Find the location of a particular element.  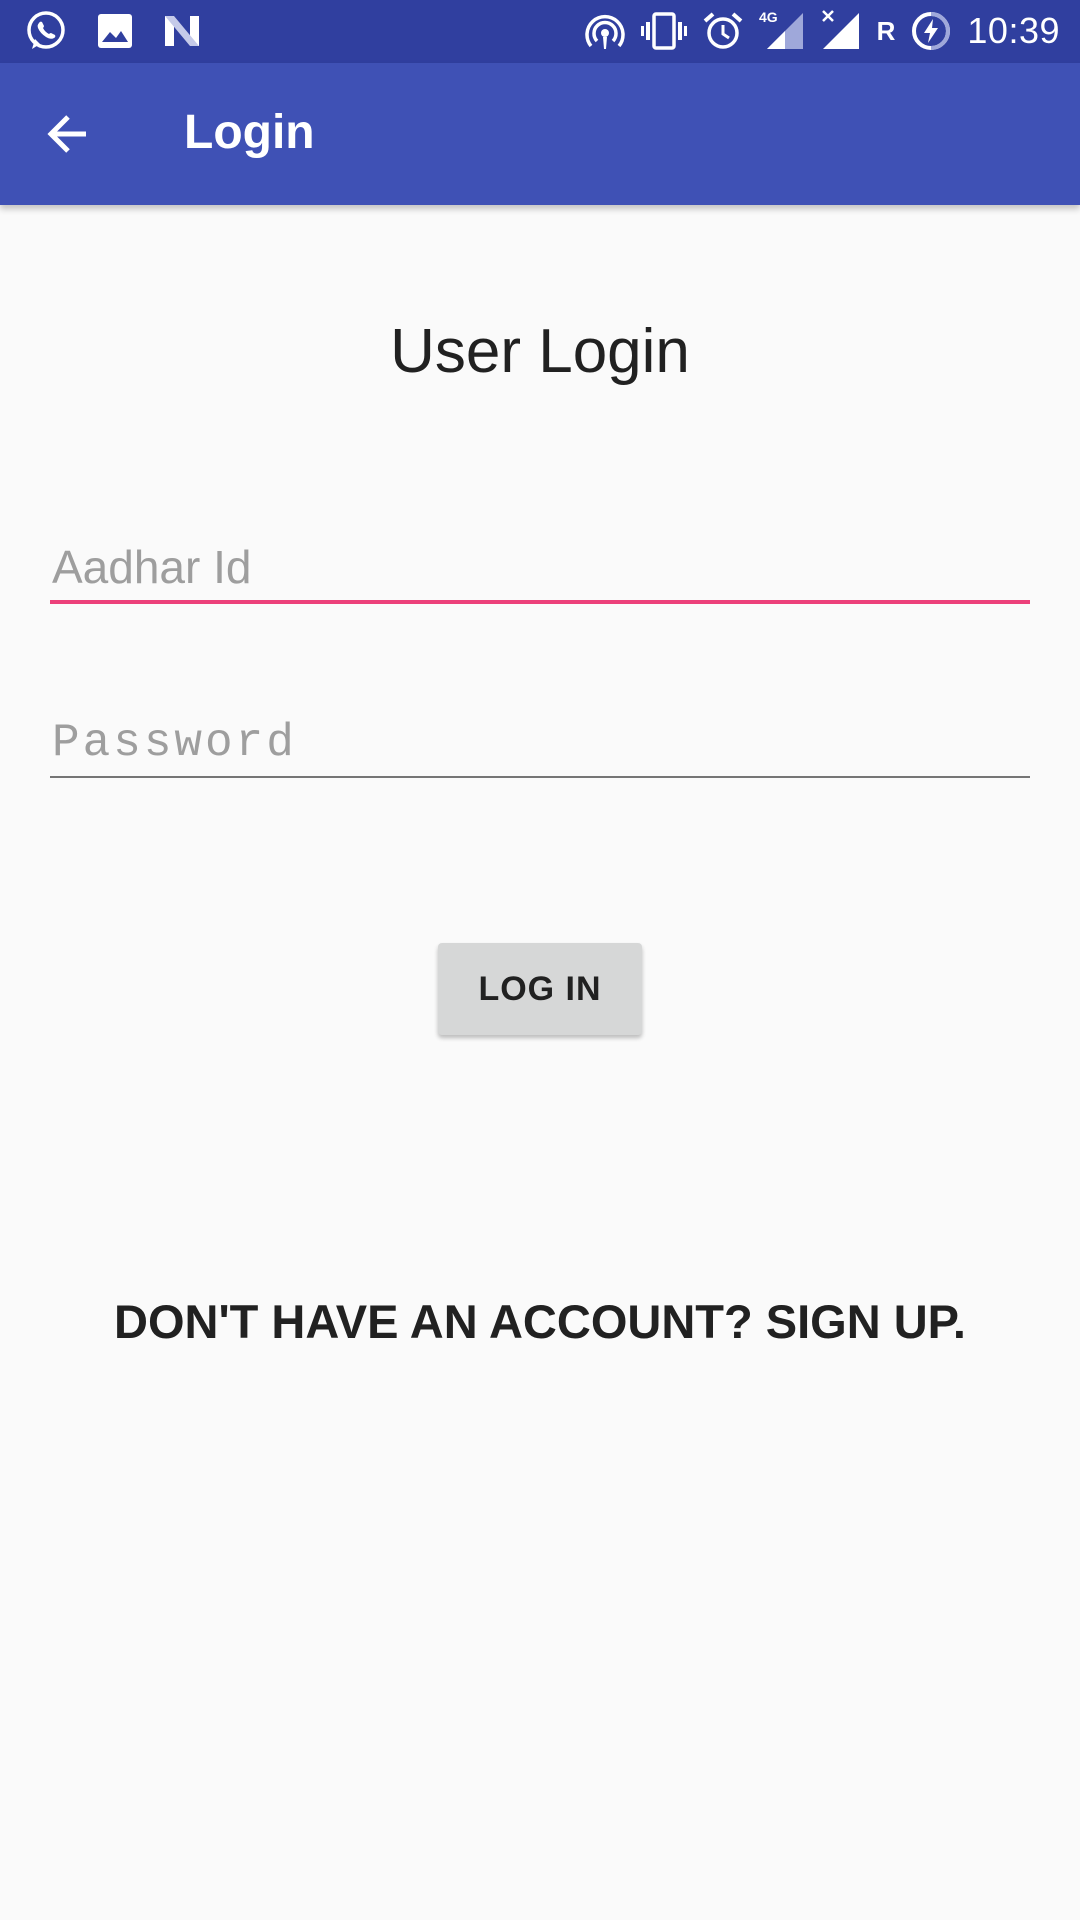

signal-no-service-icon is located at coordinates (841, 31).